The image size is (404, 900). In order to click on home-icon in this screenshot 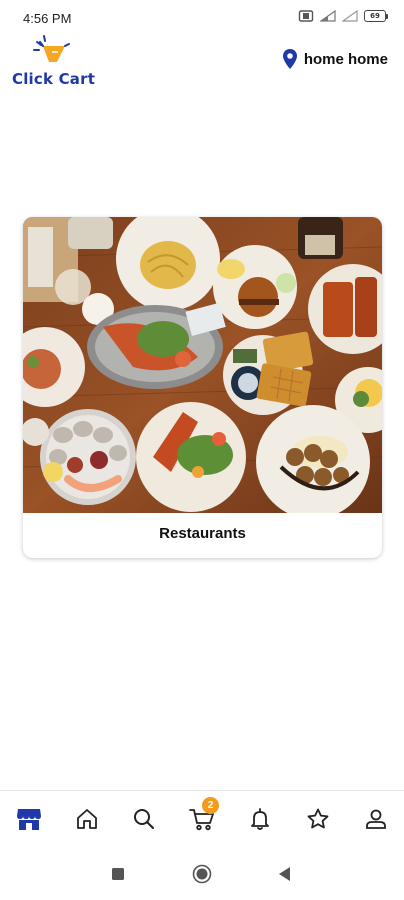, I will do `click(87, 819)`.